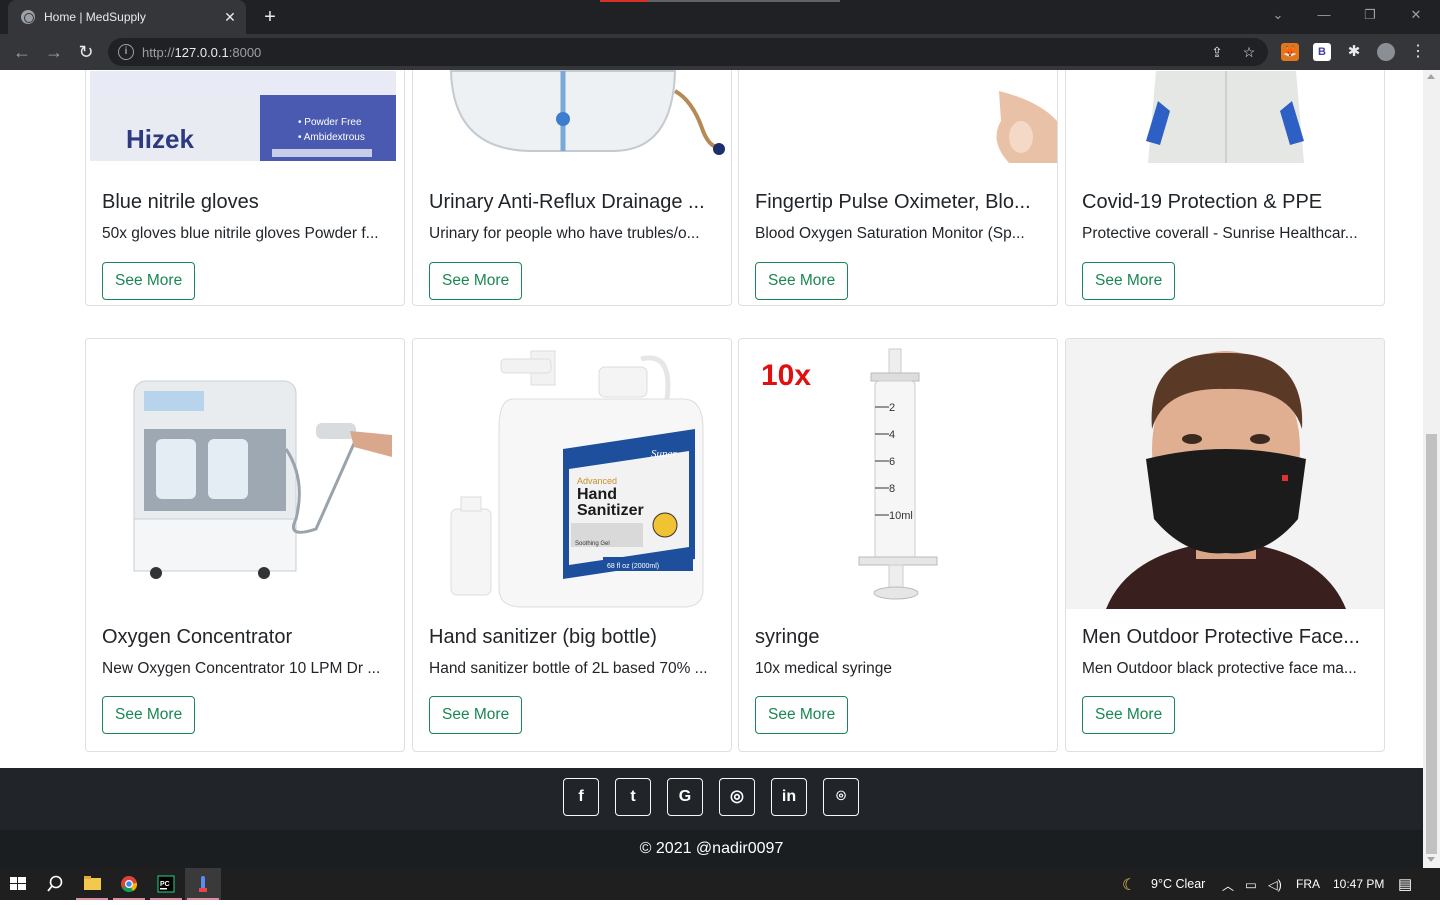 This screenshot has width=1440, height=905. What do you see at coordinates (664, 454) in the screenshot?
I see `svg-text: Super` at bounding box center [664, 454].